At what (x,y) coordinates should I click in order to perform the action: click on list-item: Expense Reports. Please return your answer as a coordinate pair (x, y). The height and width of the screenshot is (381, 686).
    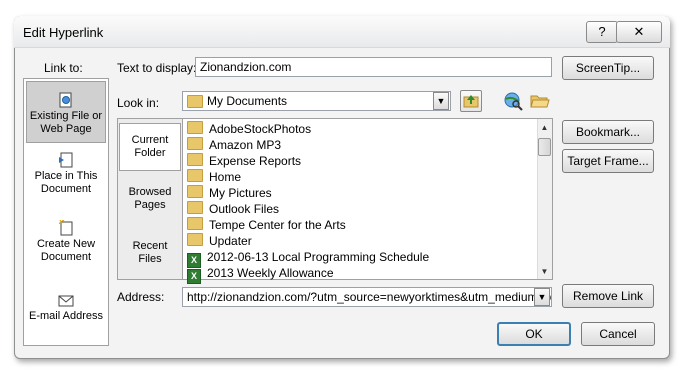
    Looking at the image, I should click on (244, 161).